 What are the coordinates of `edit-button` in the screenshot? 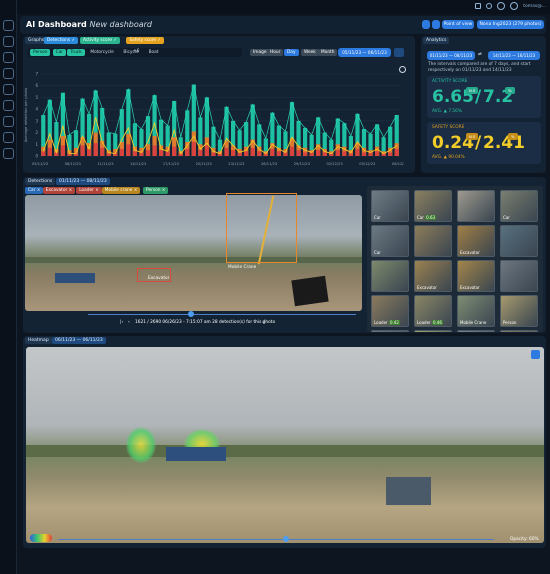 It's located at (436, 24).